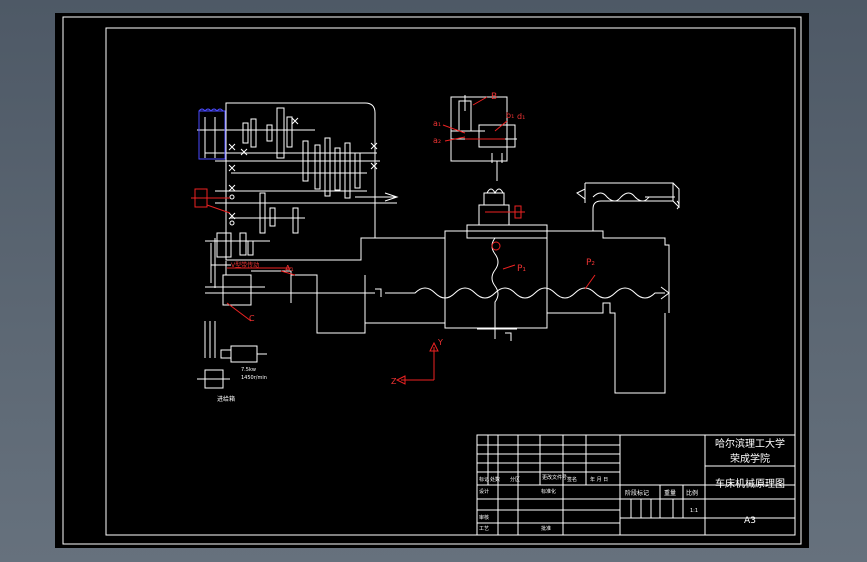  I want to click on label-p1: P₁, so click(521, 269).